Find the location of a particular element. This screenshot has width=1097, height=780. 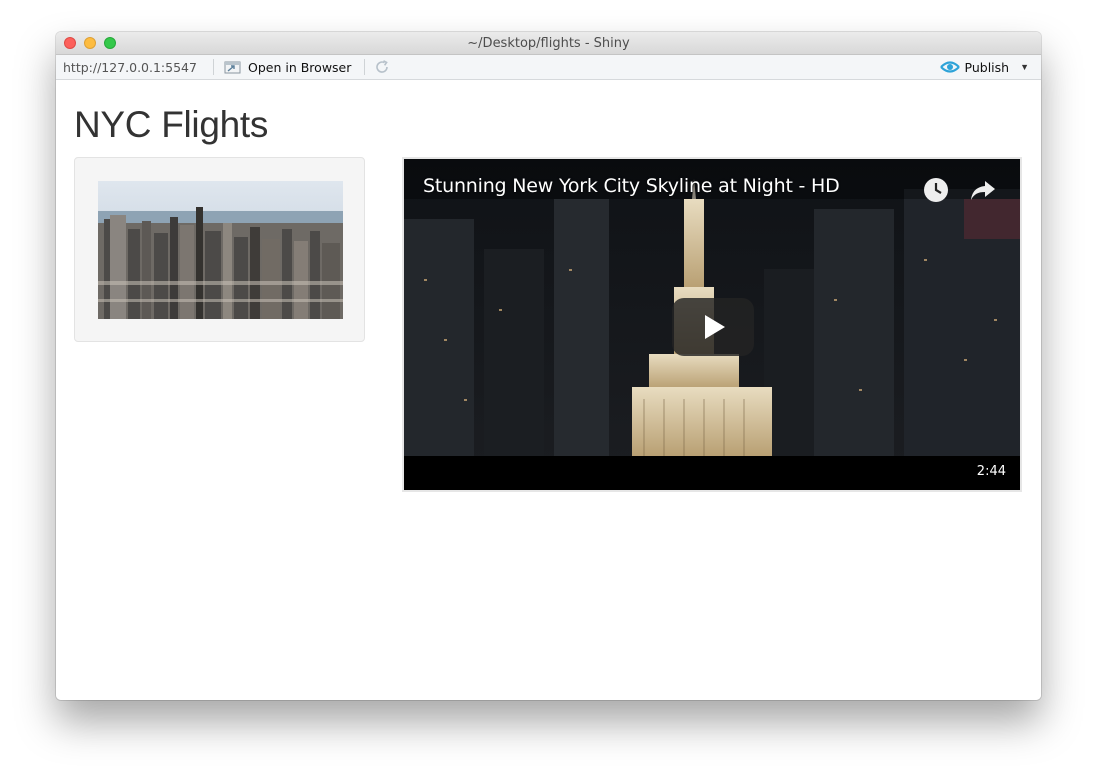

chevron-down-icon: ▼ is located at coordinates (1024, 67).